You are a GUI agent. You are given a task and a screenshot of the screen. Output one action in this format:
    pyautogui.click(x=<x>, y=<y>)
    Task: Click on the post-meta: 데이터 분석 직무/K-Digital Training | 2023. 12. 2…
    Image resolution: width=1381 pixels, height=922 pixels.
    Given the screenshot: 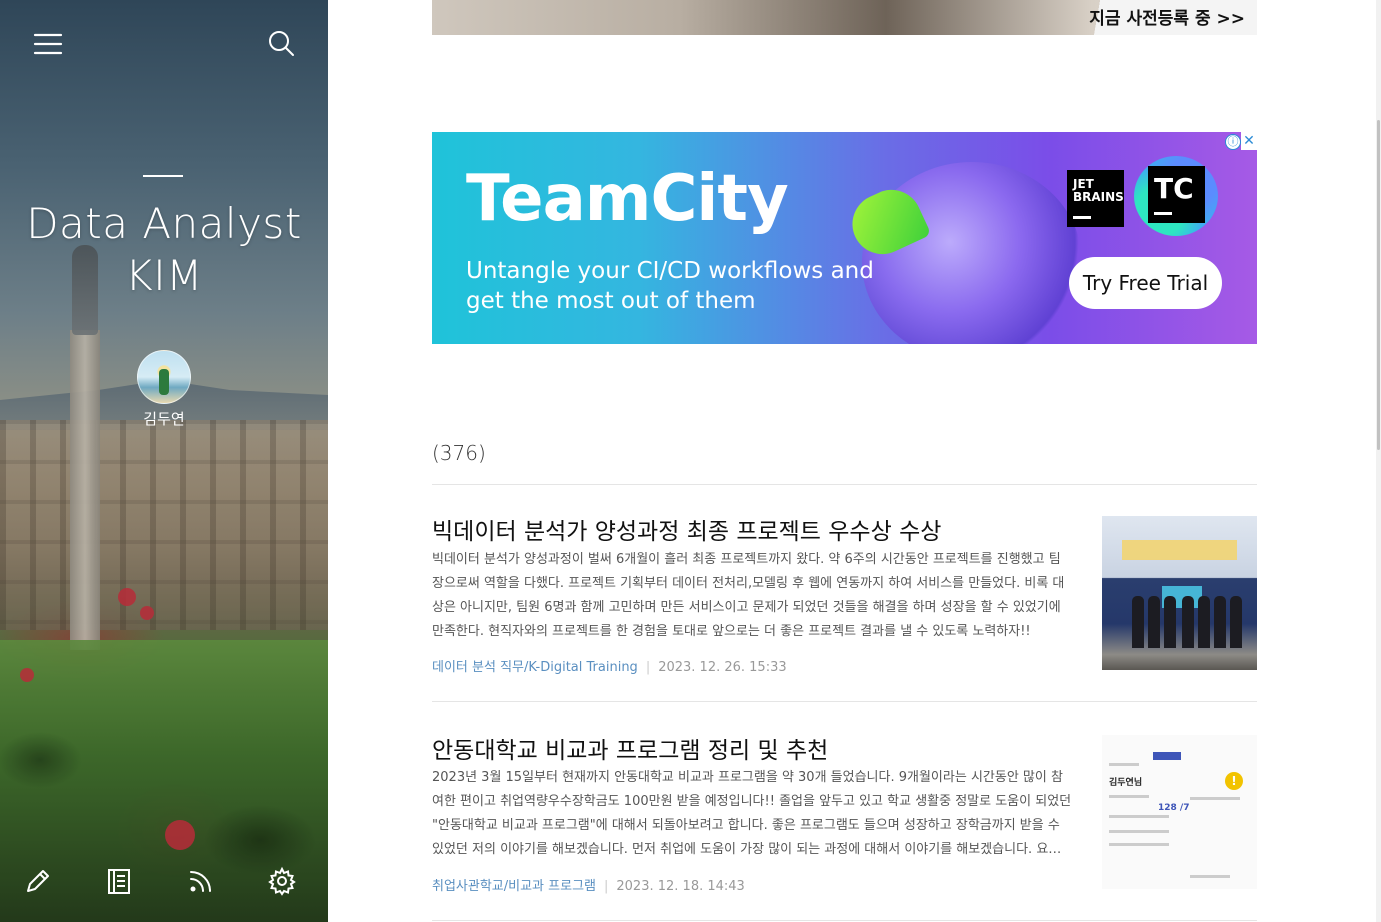 What is the action you would take?
    pyautogui.click(x=609, y=665)
    